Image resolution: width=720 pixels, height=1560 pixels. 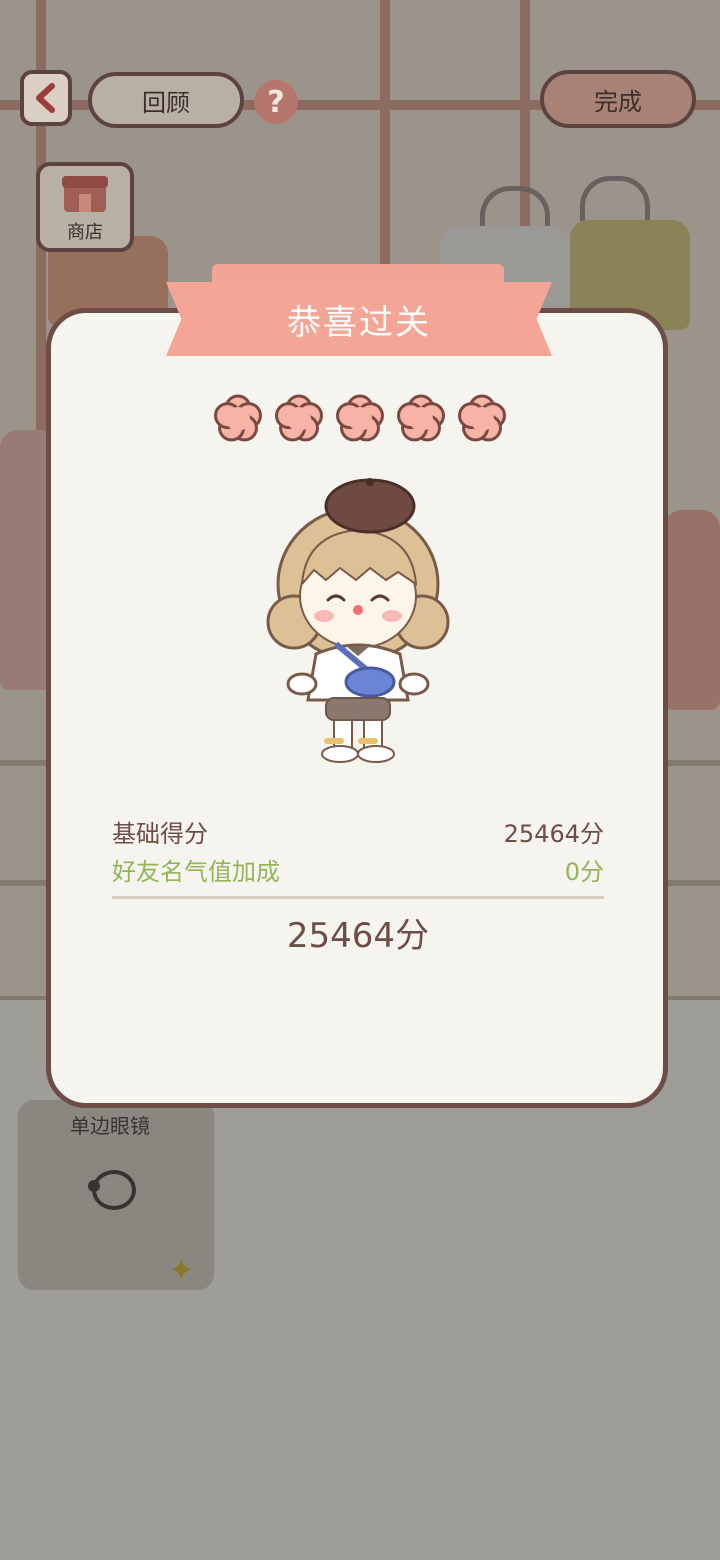 What do you see at coordinates (114, 1190) in the screenshot?
I see `monocle-icon` at bounding box center [114, 1190].